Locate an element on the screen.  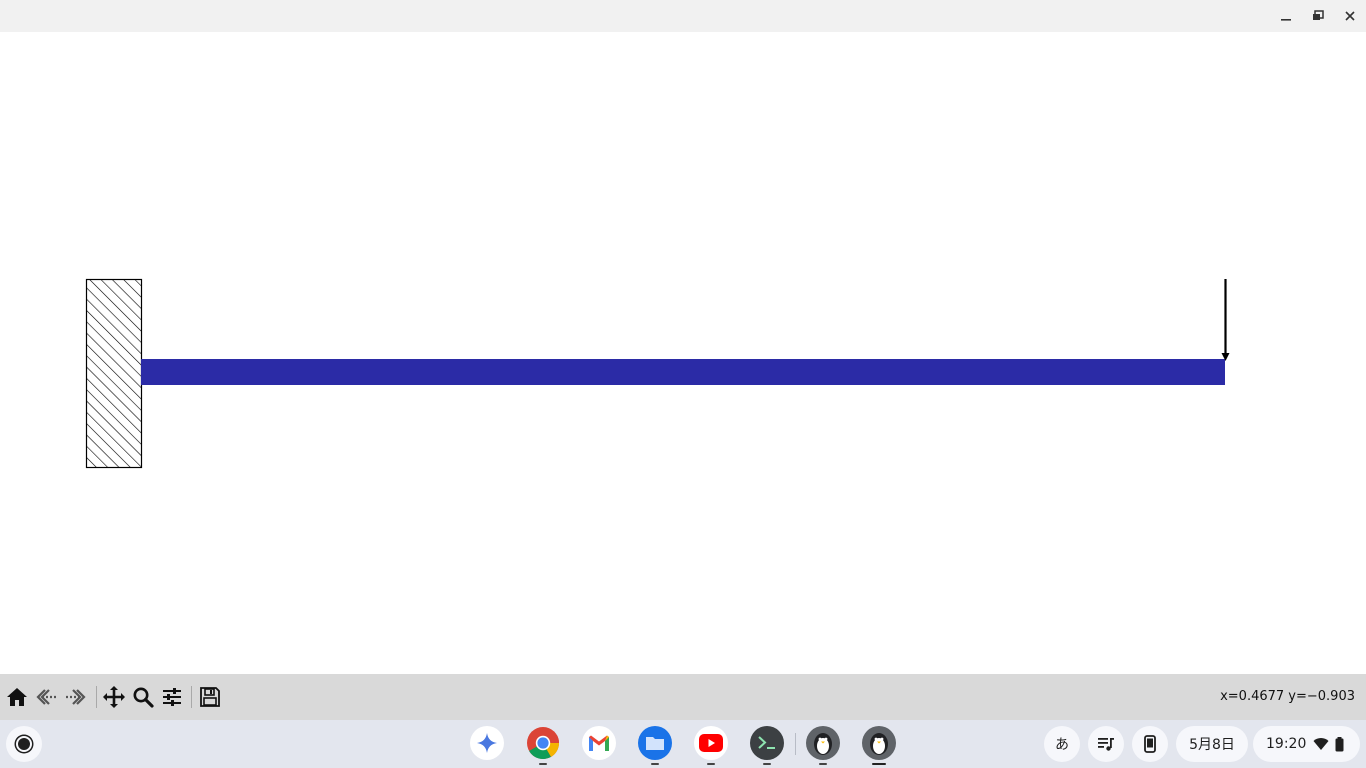
restore-icon is located at coordinates (1318, 15).